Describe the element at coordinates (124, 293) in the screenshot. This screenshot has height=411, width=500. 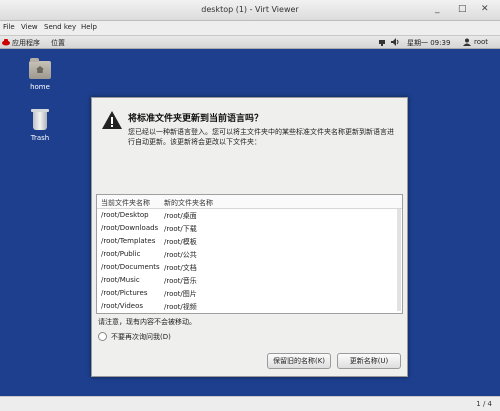
I see `current-folder-cell: /root/Pictures` at that location.